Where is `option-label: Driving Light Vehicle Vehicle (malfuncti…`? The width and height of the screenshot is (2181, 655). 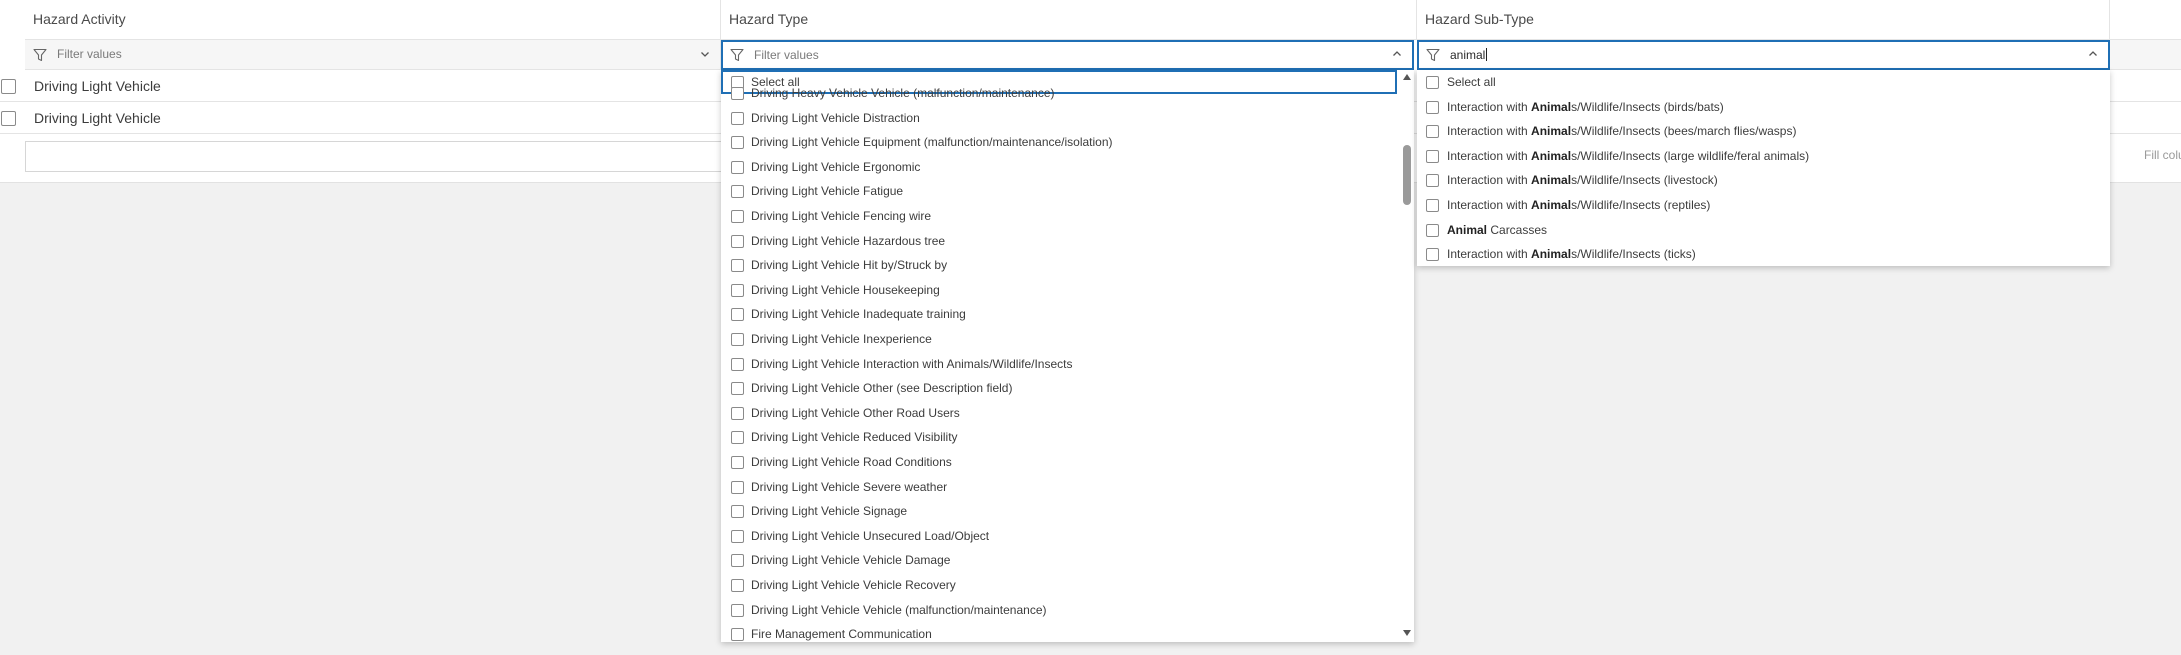
option-label: Driving Light Vehicle Vehicle (malfuncti… is located at coordinates (899, 609).